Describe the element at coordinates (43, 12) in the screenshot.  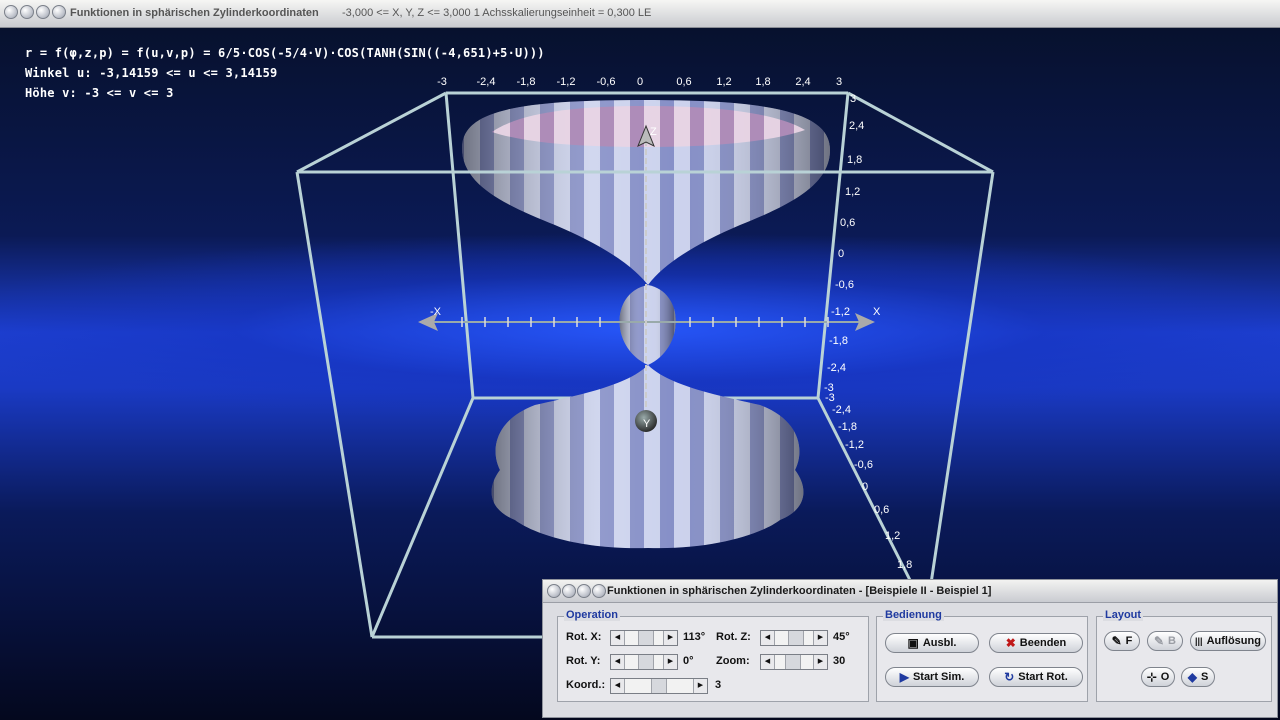
I see `maximize-button` at that location.